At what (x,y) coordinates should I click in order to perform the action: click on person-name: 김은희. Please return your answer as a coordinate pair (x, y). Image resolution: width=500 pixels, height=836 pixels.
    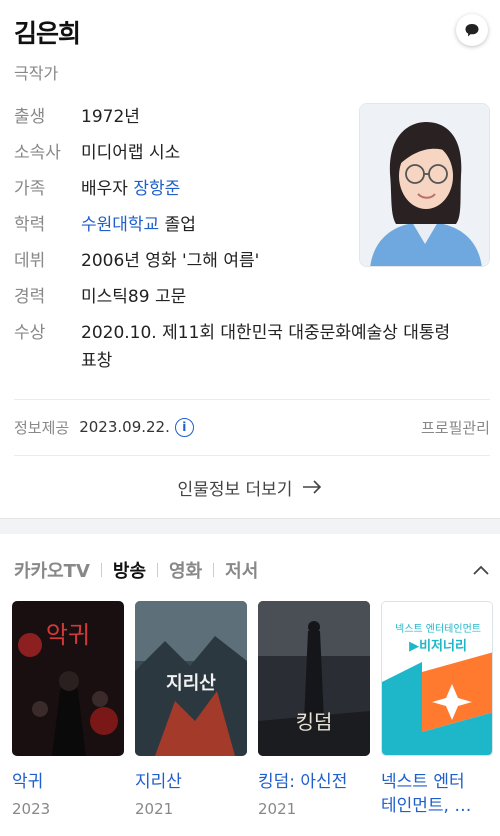
    Looking at the image, I should click on (47, 33).